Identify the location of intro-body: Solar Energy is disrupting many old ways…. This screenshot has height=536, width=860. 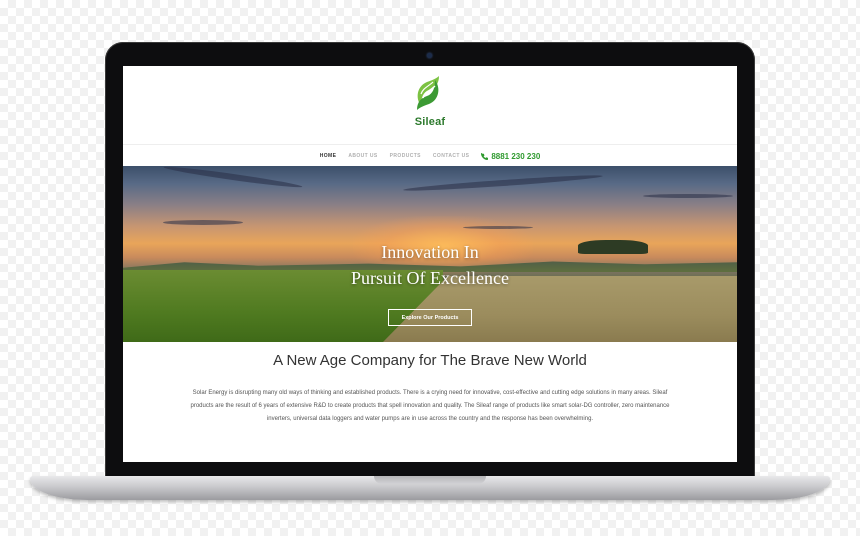
(430, 406).